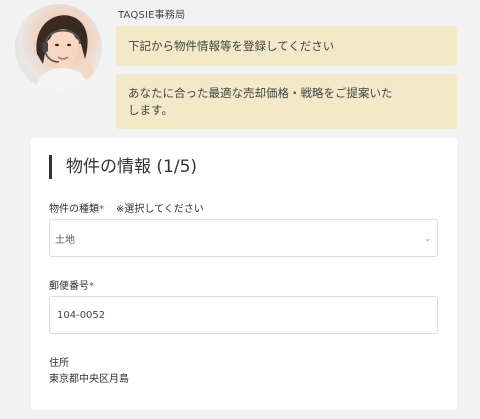  Describe the element at coordinates (231, 45) in the screenshot. I see `chat-message-text: 下記から物件情報等を登録してください` at that location.